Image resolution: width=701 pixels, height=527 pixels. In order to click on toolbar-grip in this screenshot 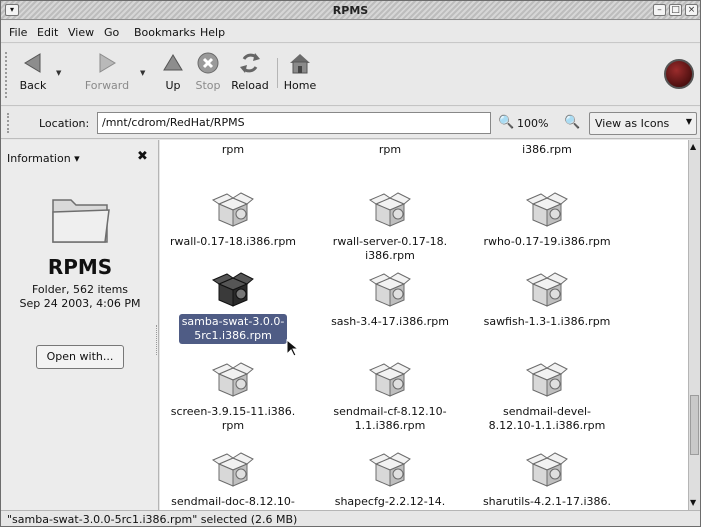, I will do `click(7, 75)`.